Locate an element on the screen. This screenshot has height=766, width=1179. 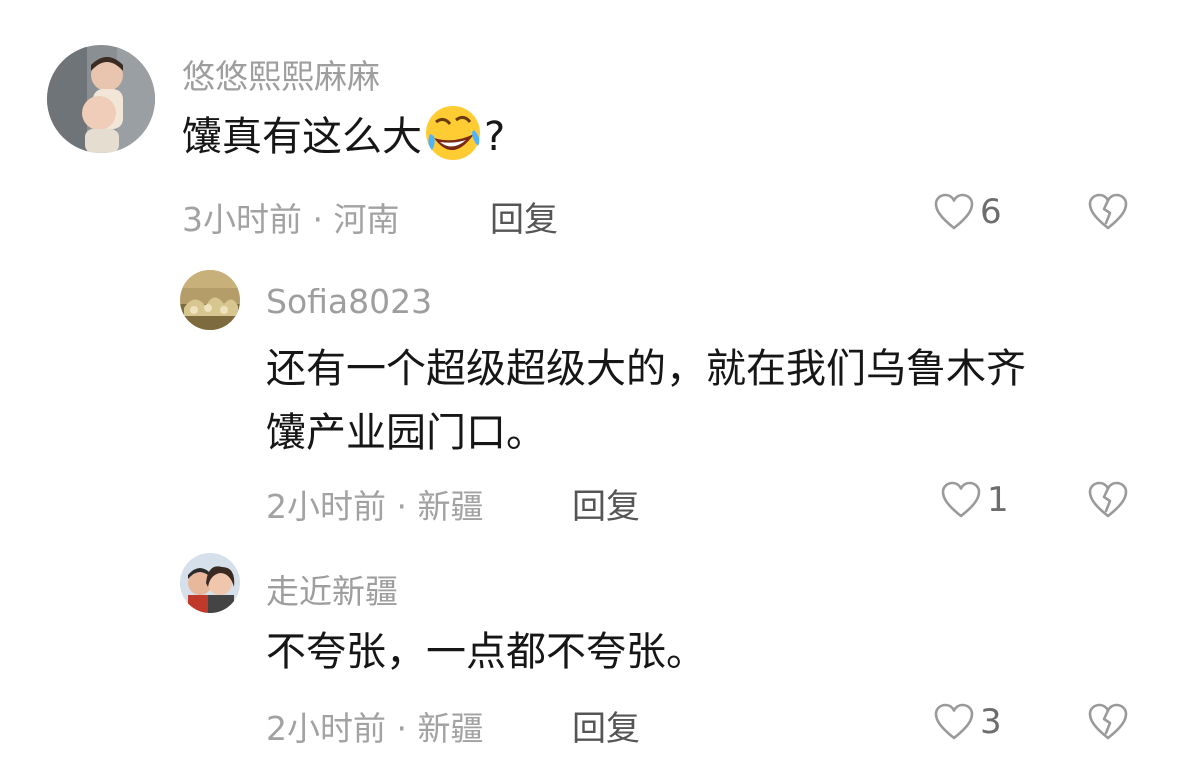
username: 走近新疆 is located at coordinates (332, 589).